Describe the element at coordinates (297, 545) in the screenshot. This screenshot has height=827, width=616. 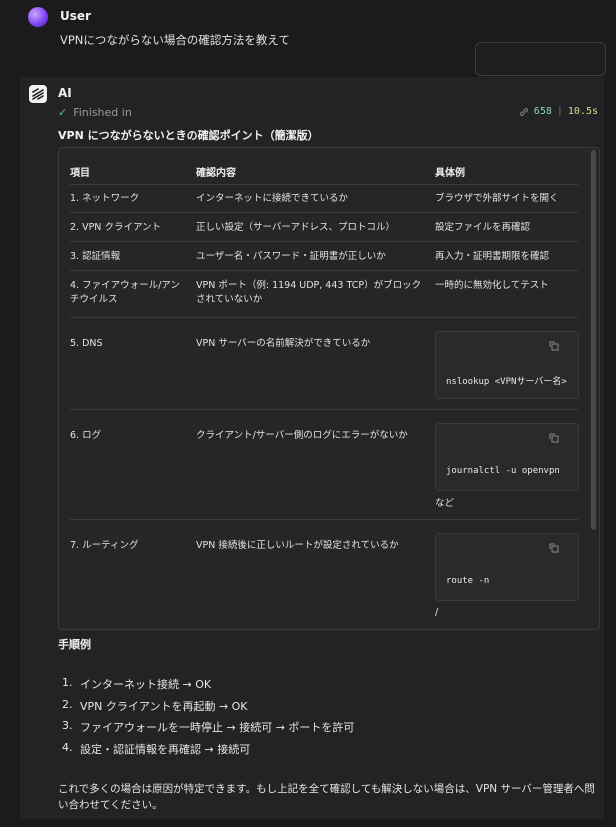
I see `row7-check: VPN 接続後に正しいルートが設定されているか` at that location.